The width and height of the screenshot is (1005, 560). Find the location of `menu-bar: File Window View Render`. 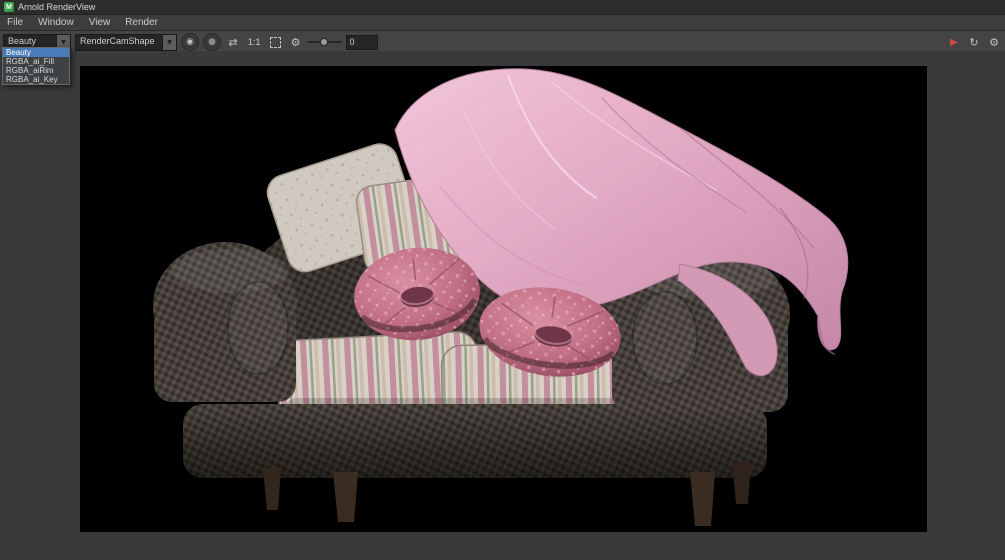

menu-bar: File Window View Render is located at coordinates (502, 23).